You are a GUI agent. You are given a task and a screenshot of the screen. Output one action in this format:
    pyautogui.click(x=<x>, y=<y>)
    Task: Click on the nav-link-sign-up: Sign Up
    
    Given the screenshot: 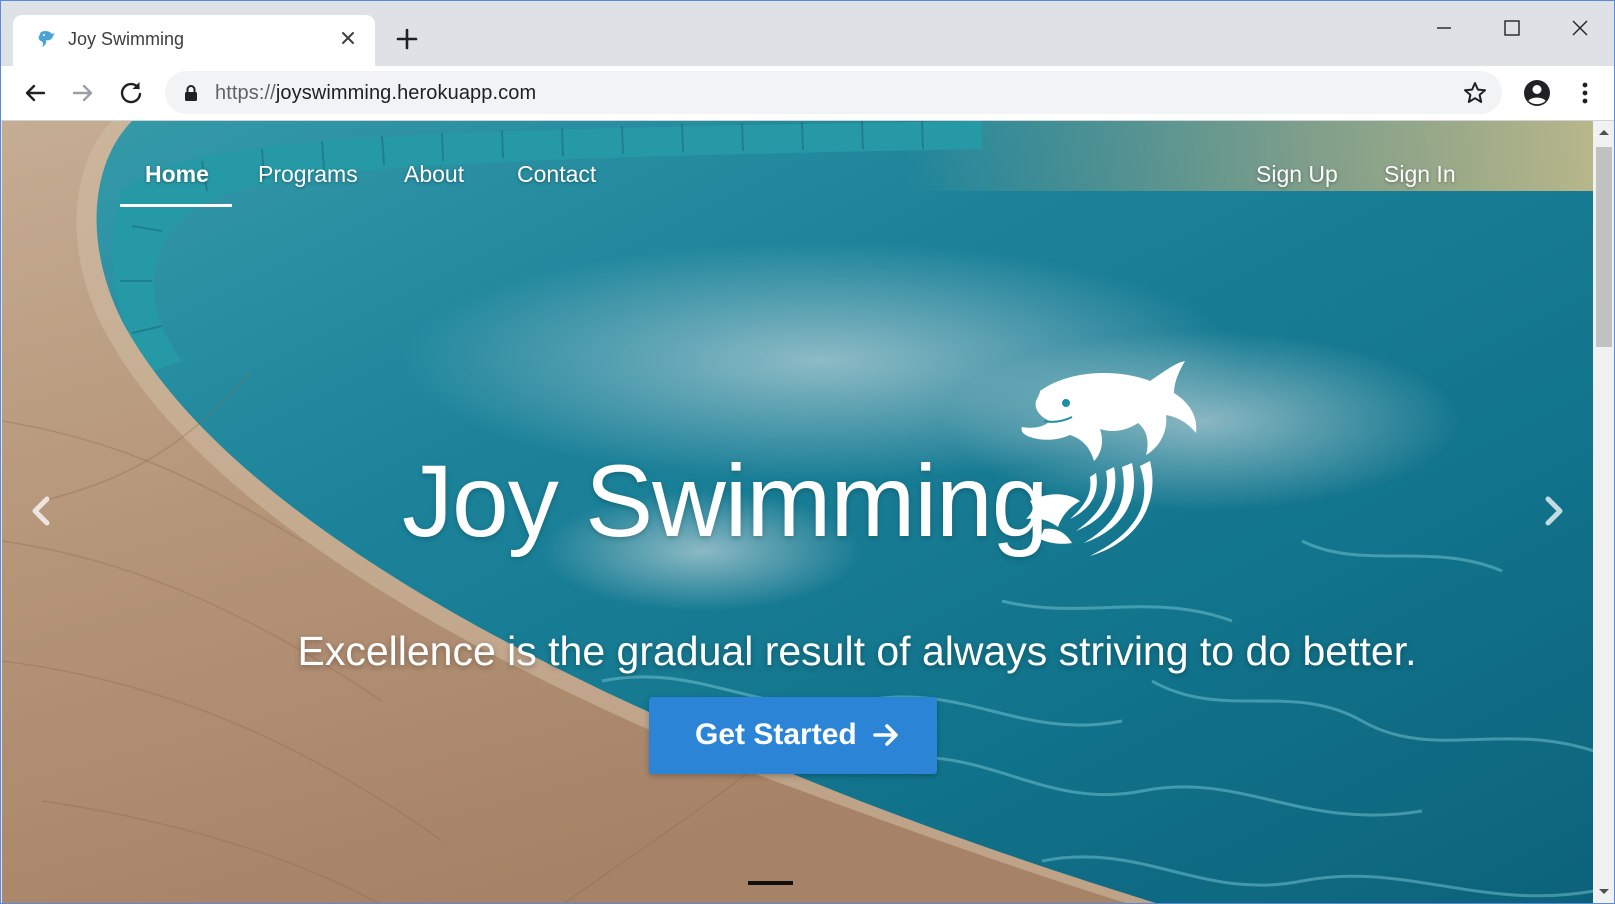 What is the action you would take?
    pyautogui.click(x=1297, y=174)
    